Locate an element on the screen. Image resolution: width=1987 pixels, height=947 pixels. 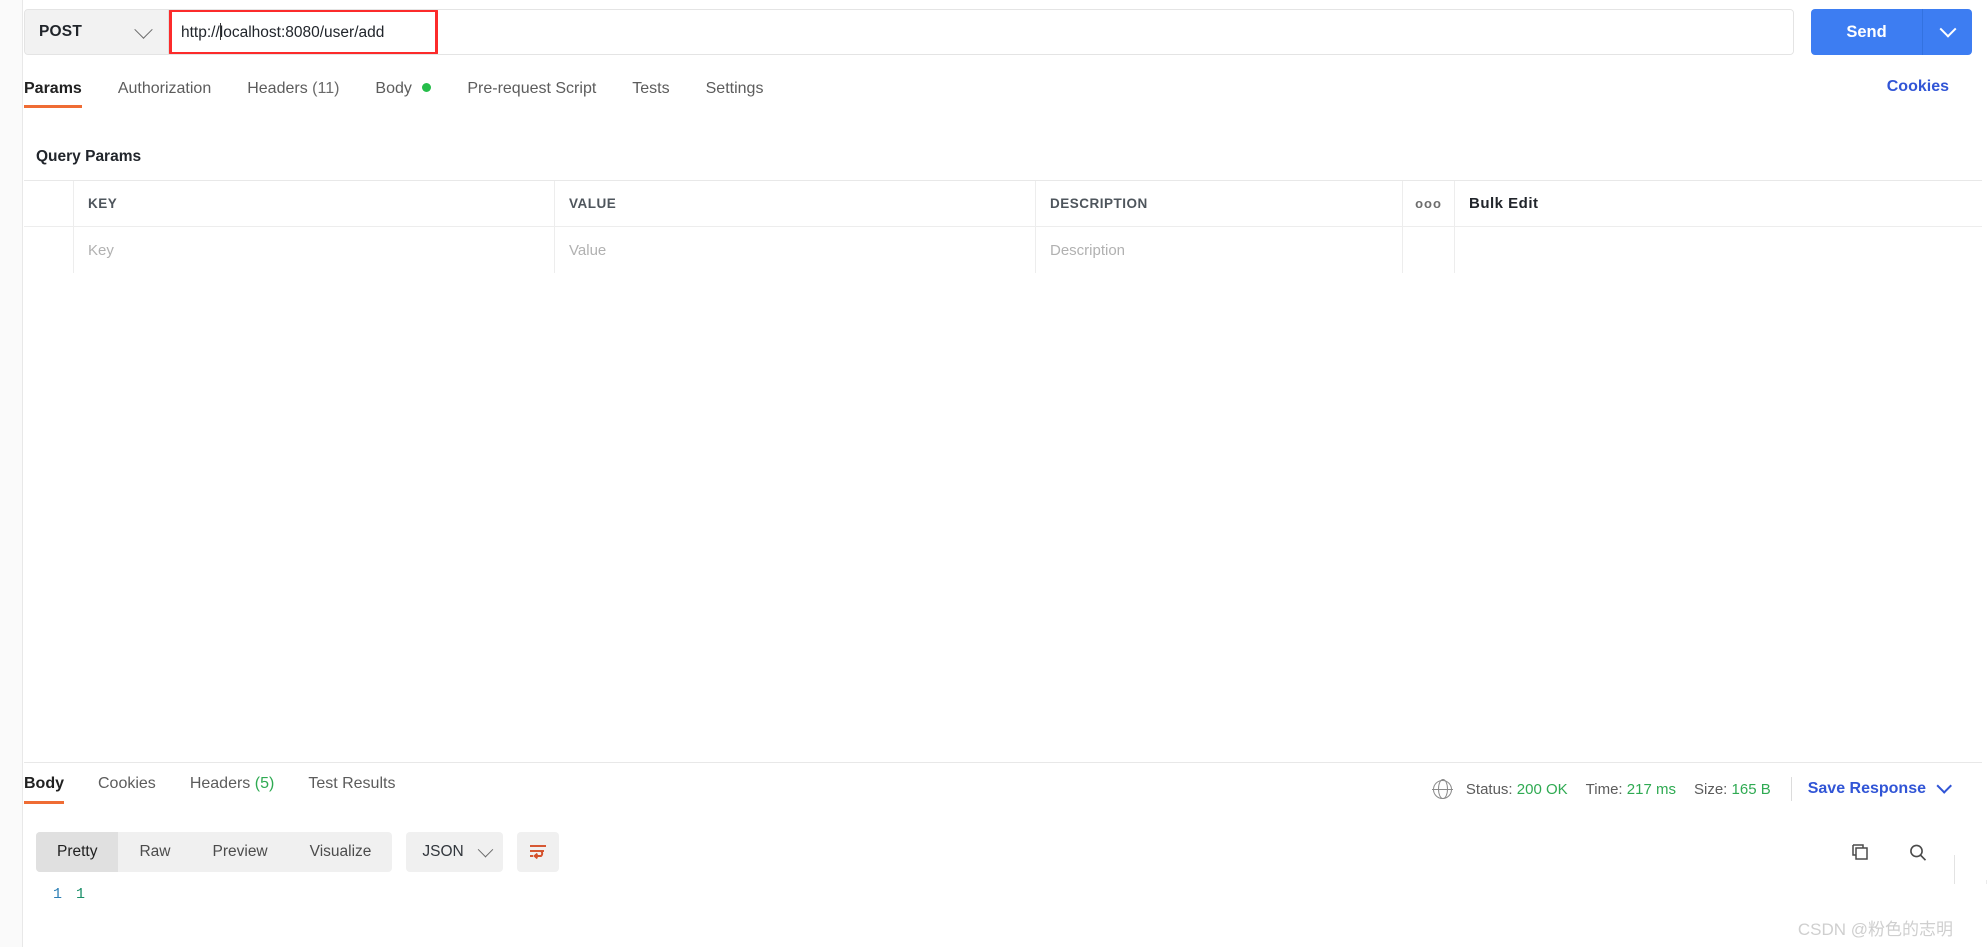
send-button: Send is located at coordinates (1867, 32).